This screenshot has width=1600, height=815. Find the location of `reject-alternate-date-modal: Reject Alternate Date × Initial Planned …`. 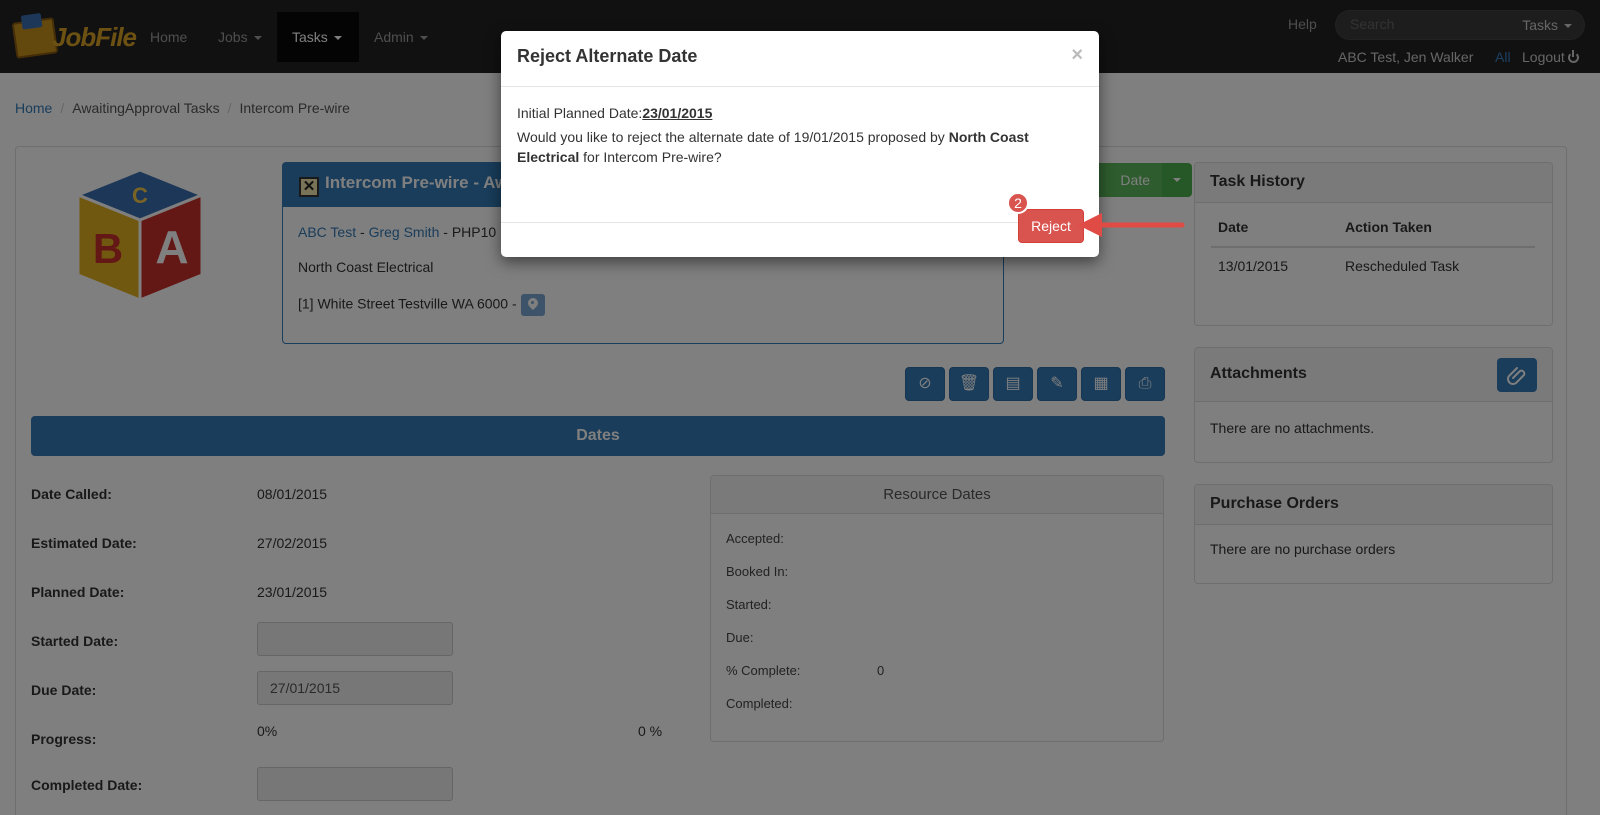

reject-alternate-date-modal: Reject Alternate Date × Initial Planned … is located at coordinates (800, 144).